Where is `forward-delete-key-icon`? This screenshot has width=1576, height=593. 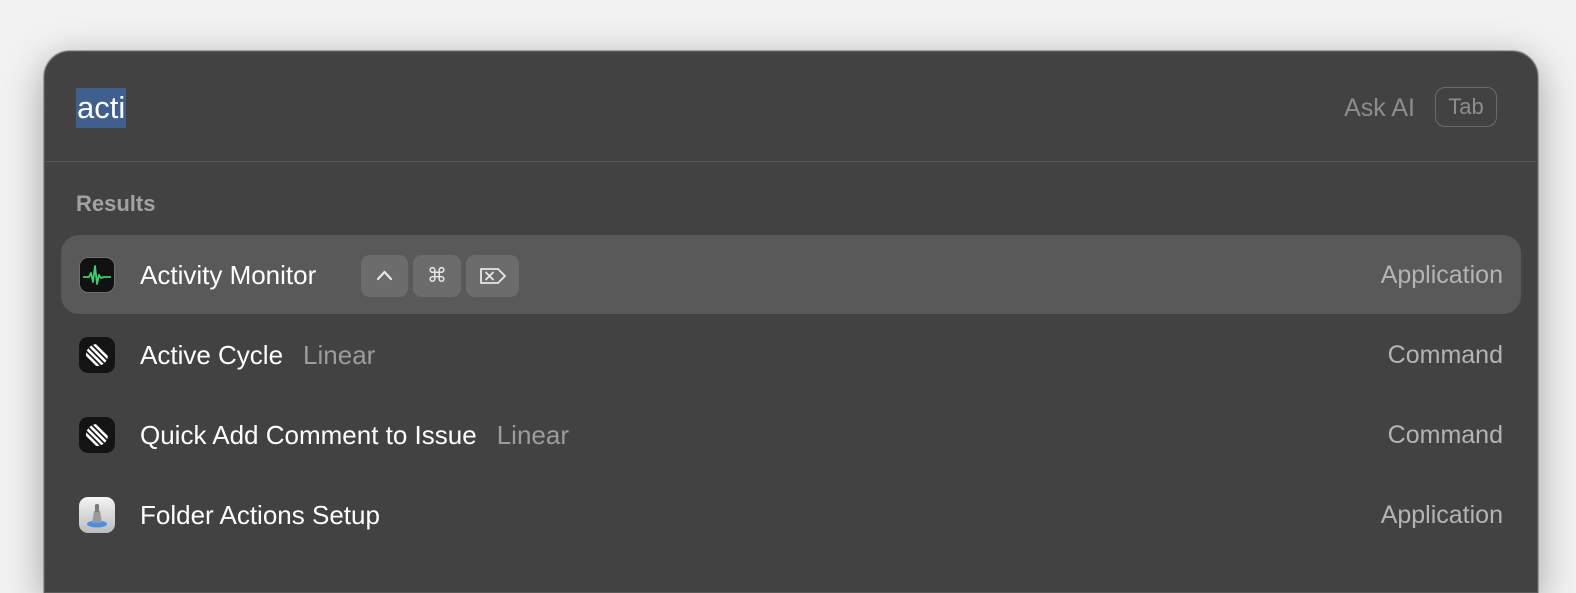 forward-delete-key-icon is located at coordinates (492, 276).